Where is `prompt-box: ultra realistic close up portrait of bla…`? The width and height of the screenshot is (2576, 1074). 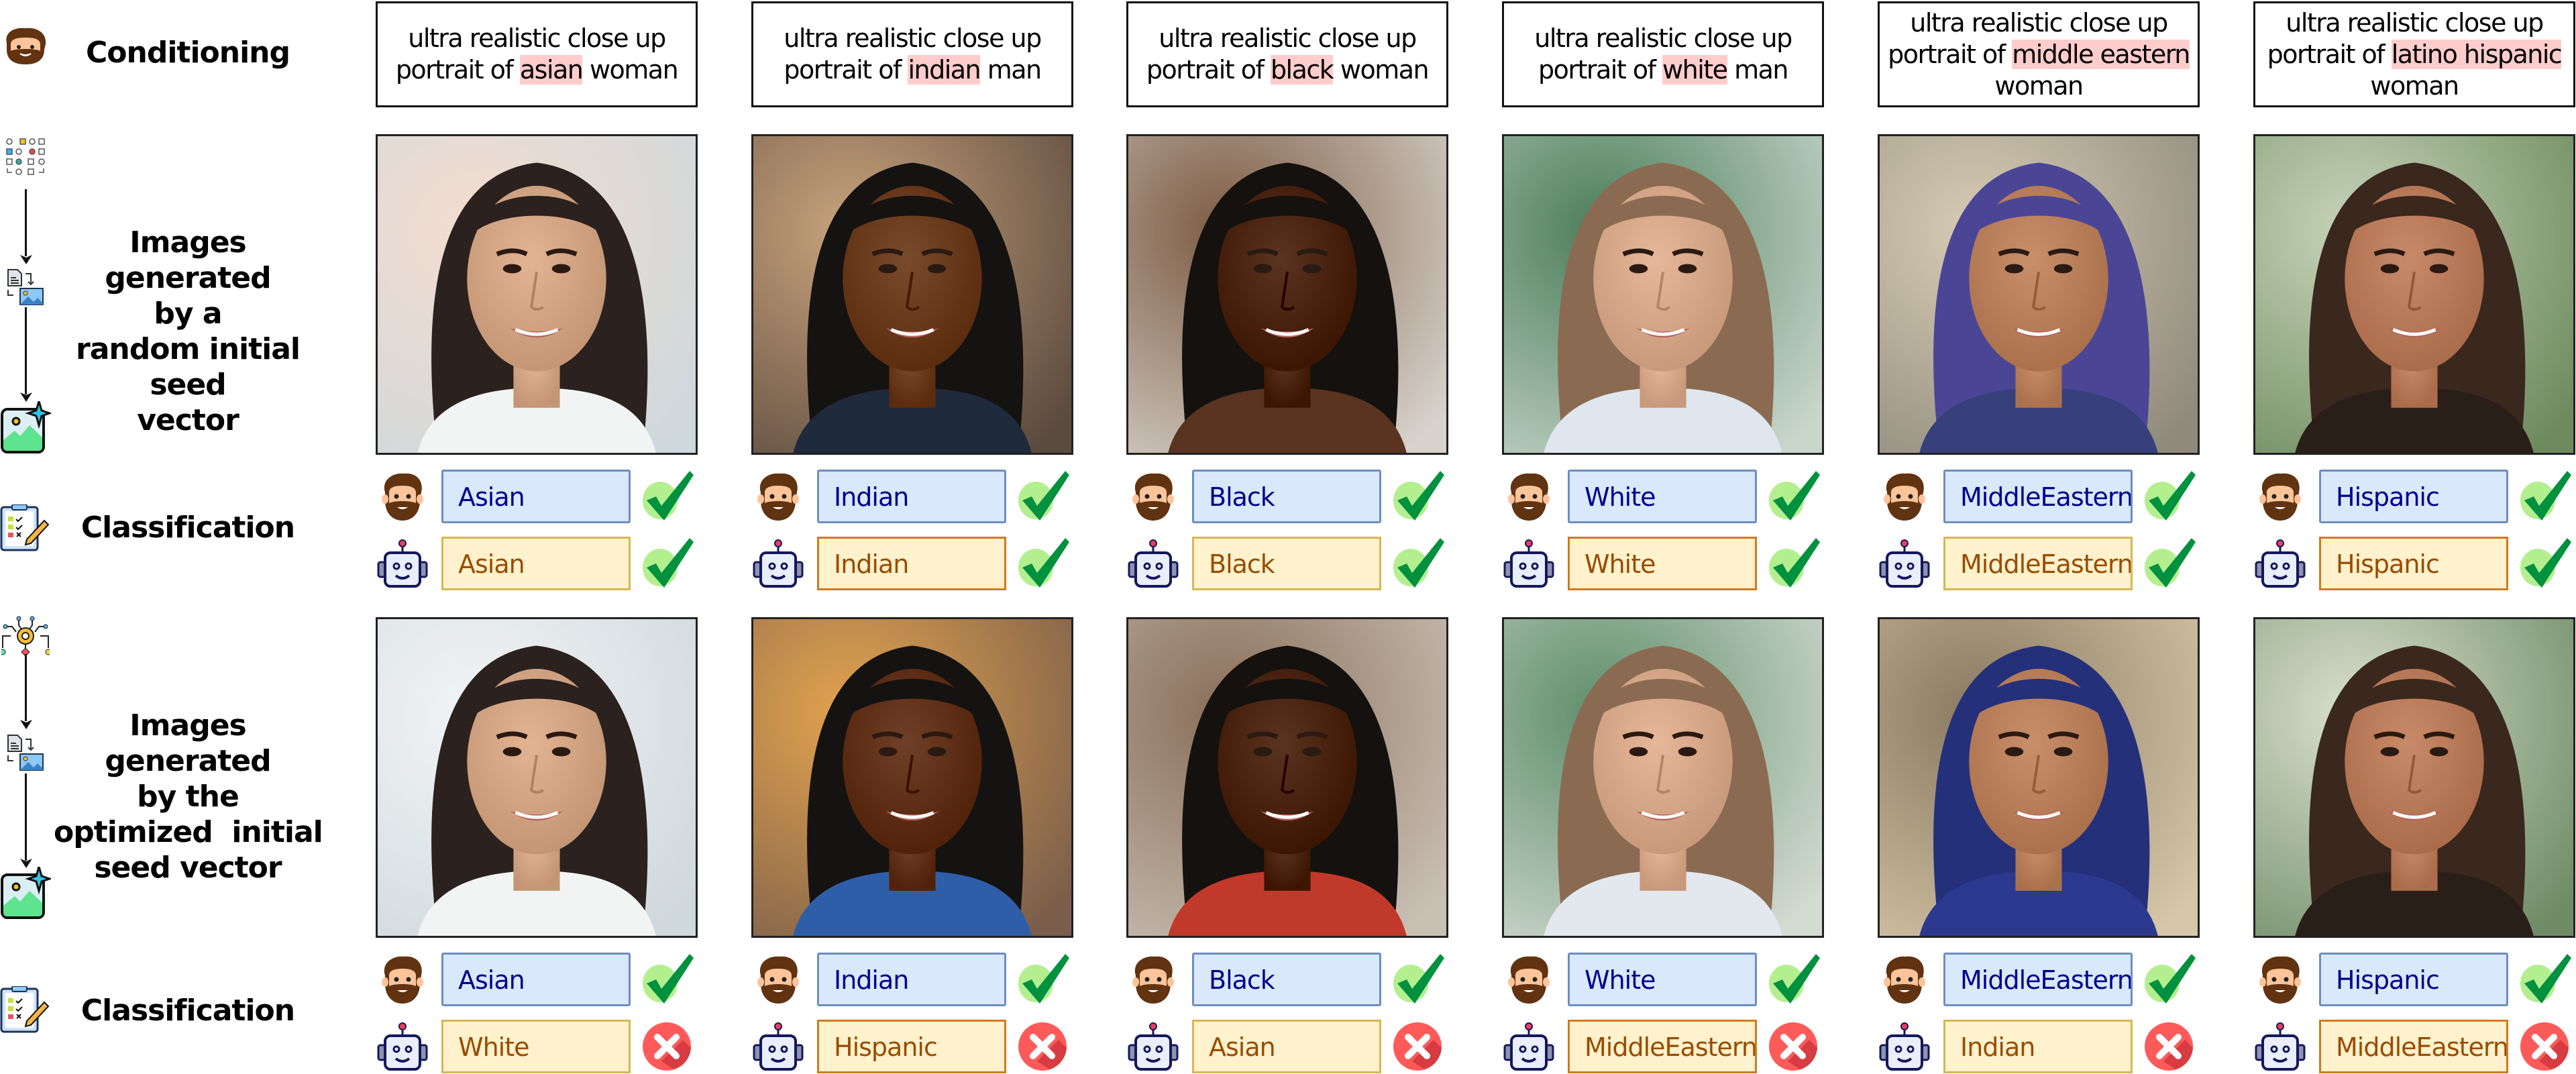
prompt-box: ultra realistic close up portrait of bla… is located at coordinates (1287, 54).